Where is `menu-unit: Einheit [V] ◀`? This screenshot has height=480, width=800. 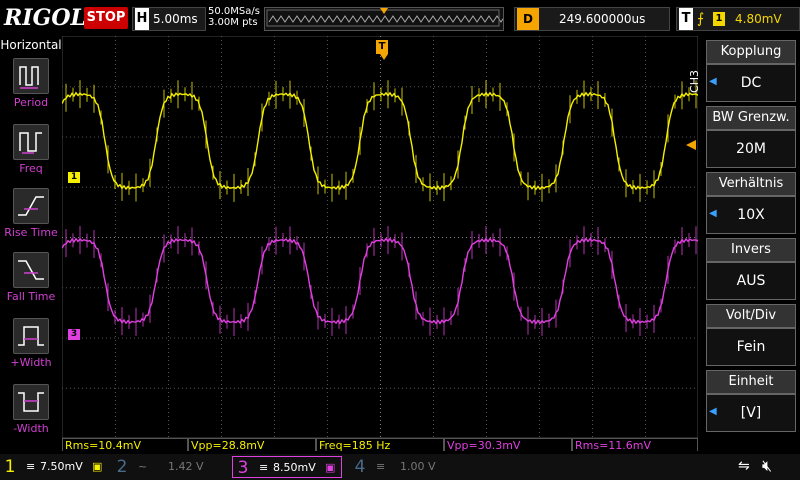
menu-unit: Einheit [V] ◀ is located at coordinates (751, 401).